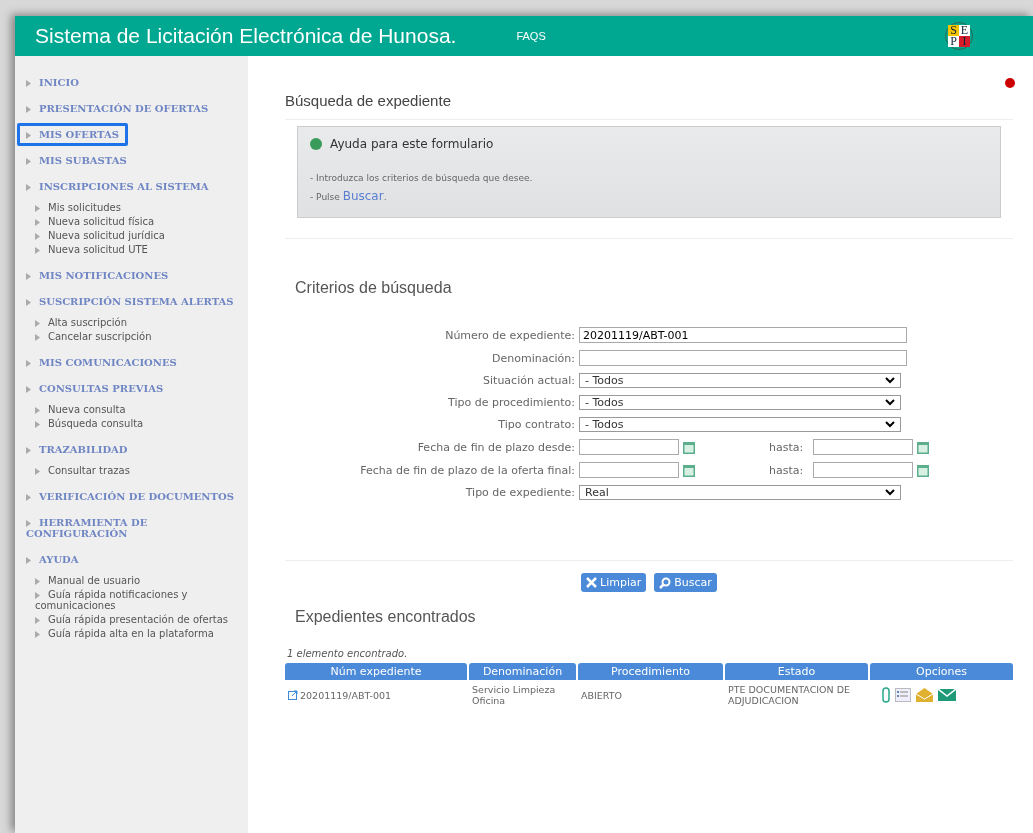 The height and width of the screenshot is (833, 1033). What do you see at coordinates (649, 106) in the screenshot?
I see `page-title: Búsqueda de expediente` at bounding box center [649, 106].